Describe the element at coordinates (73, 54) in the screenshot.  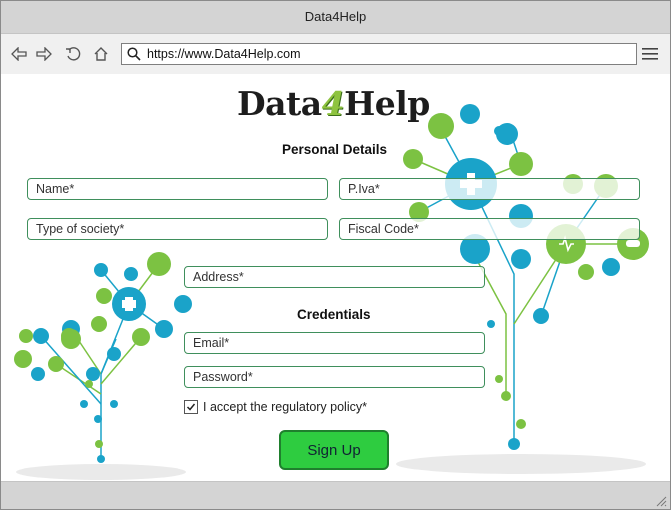
I see `reload-icon` at that location.